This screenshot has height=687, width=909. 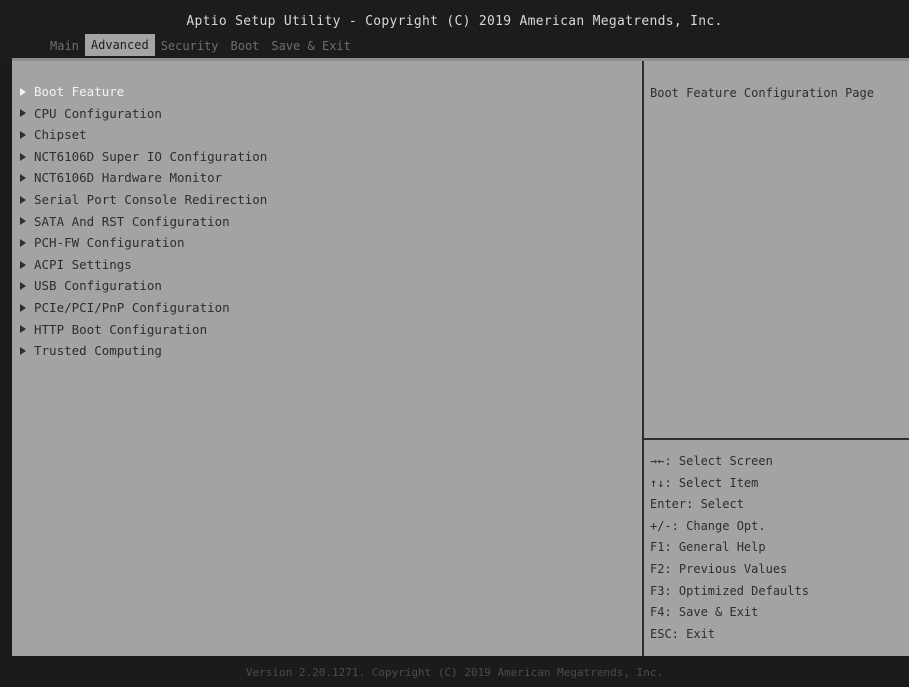 What do you see at coordinates (190, 46) in the screenshot?
I see `tab-security: Security` at bounding box center [190, 46].